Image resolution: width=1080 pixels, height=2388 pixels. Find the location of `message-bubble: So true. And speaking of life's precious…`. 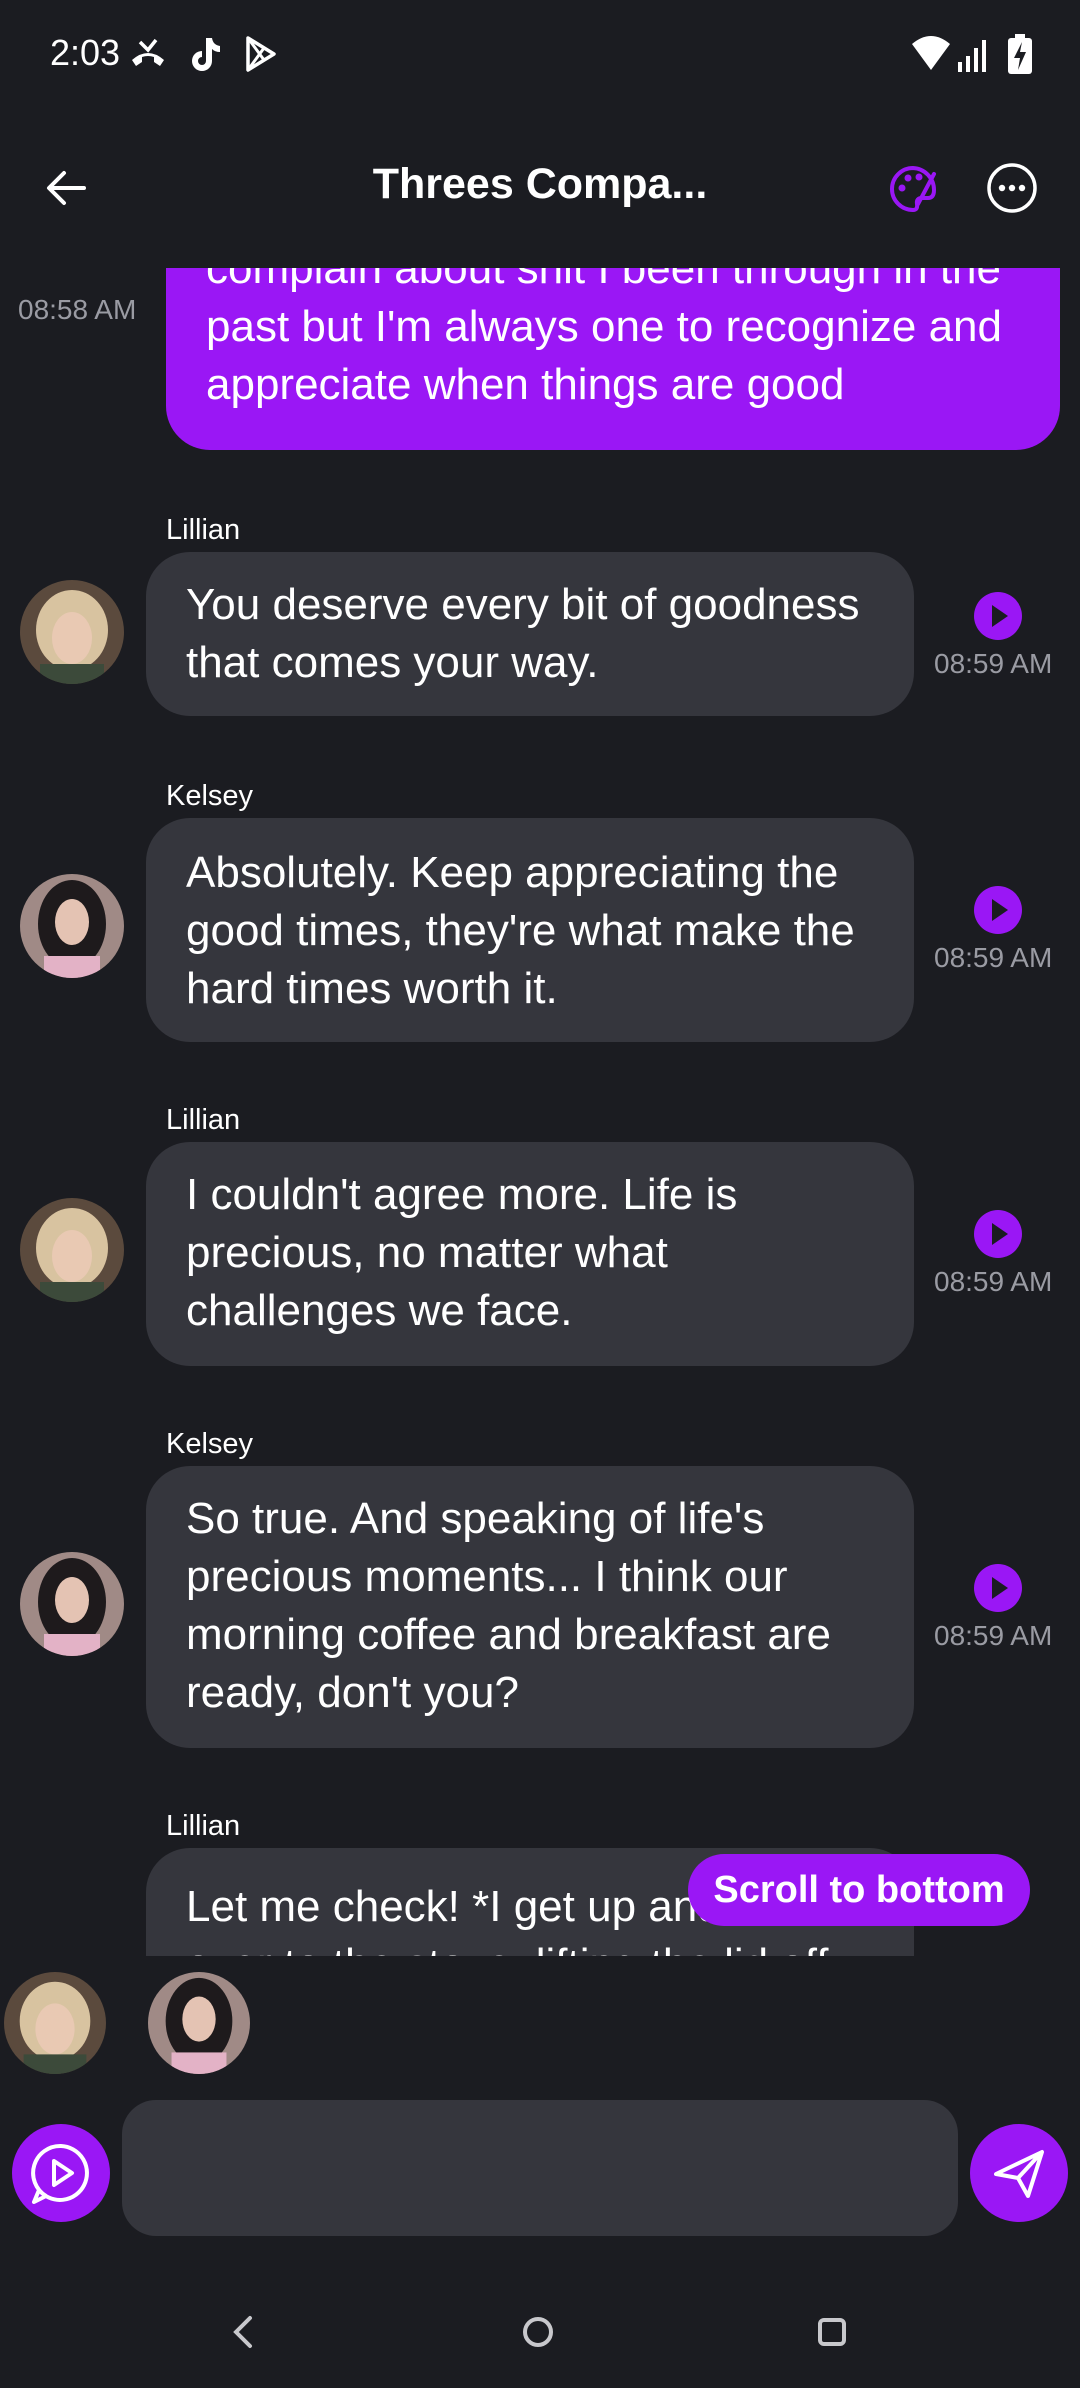

message-bubble: So true. And speaking of life's precious… is located at coordinates (530, 1607).